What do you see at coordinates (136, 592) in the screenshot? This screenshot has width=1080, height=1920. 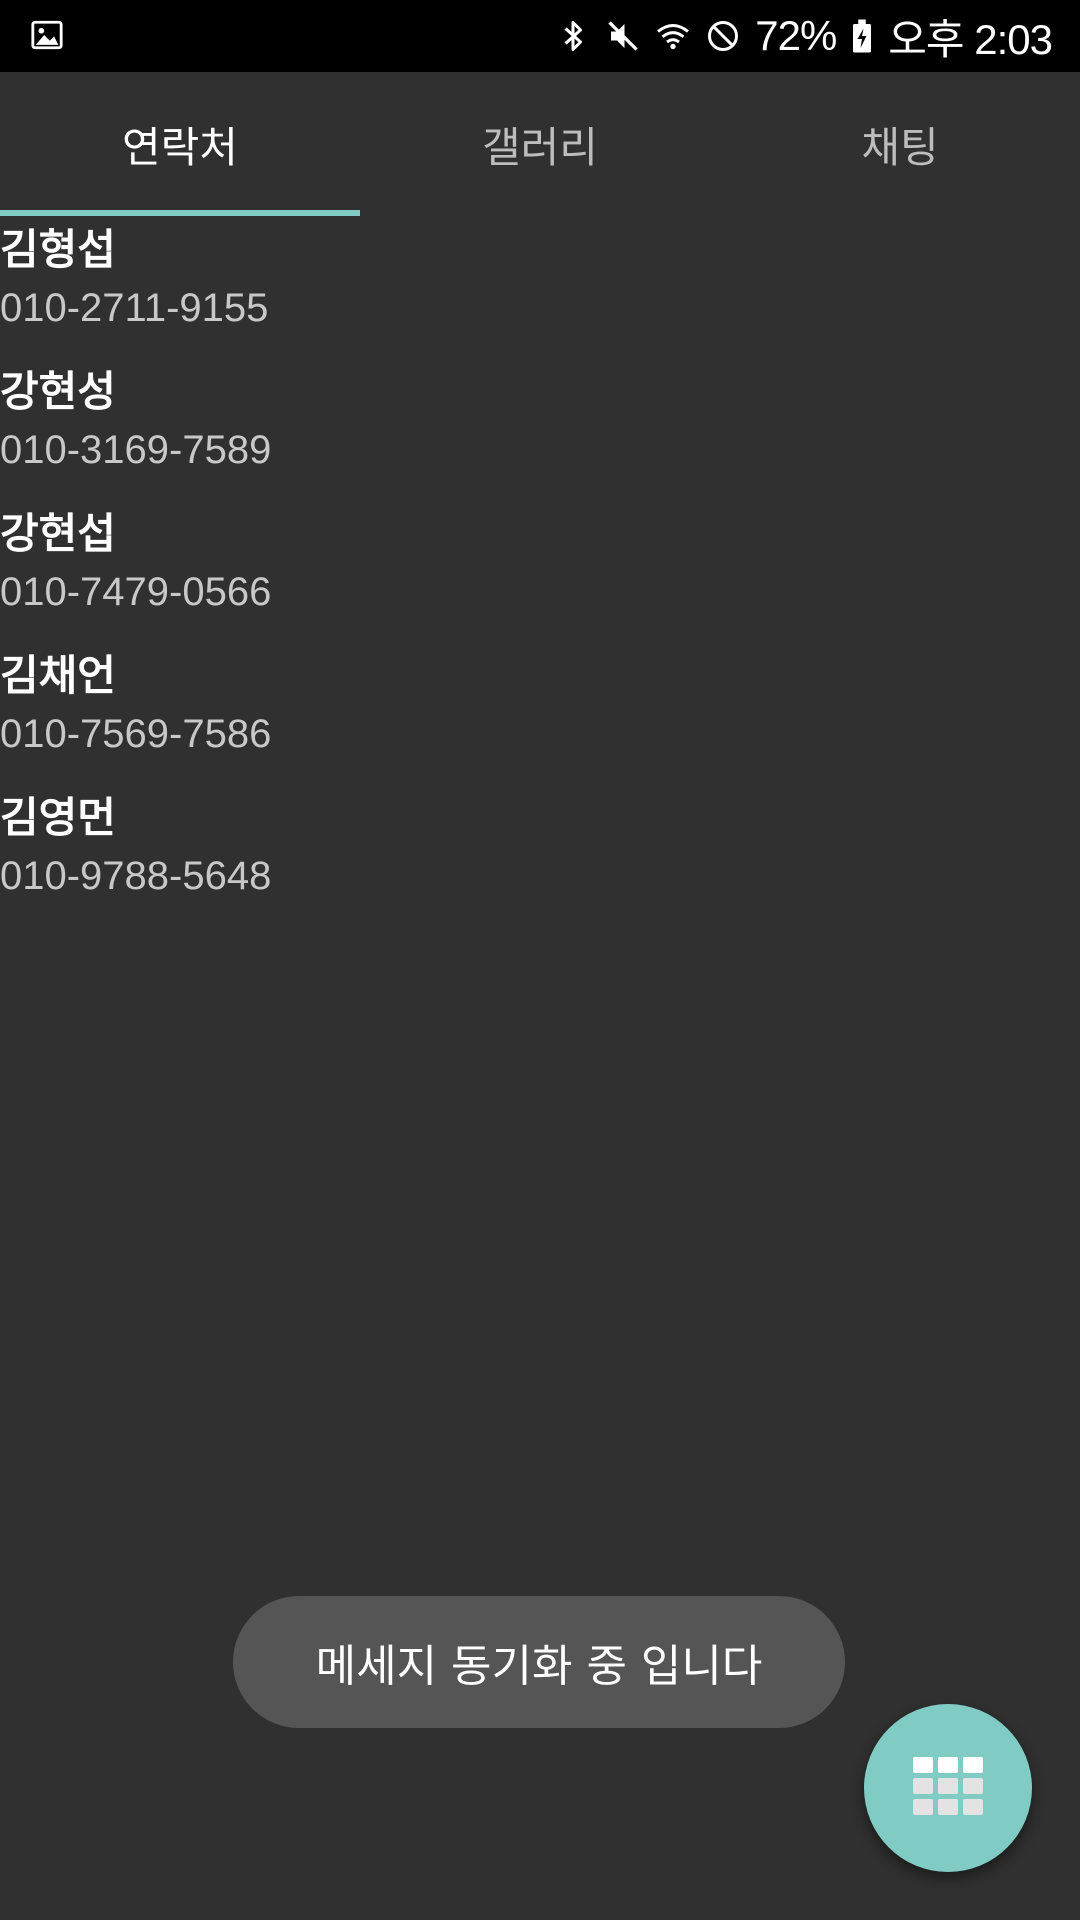 I see `contact-phone: 010-7479-0566` at bounding box center [136, 592].